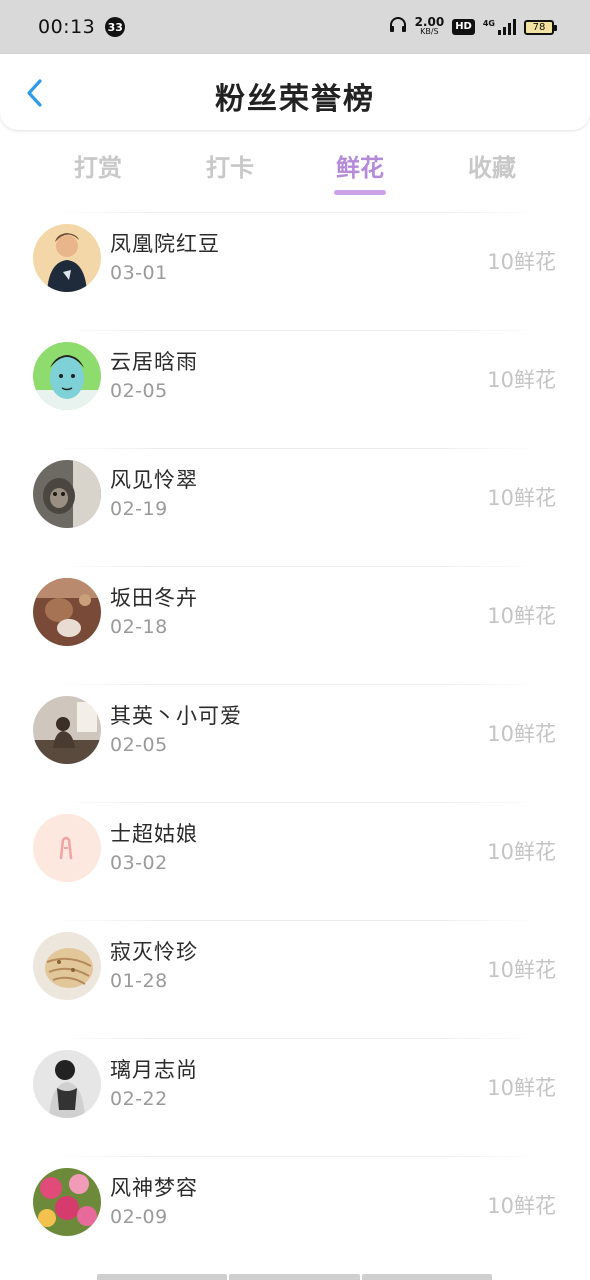 Image resolution: width=590 pixels, height=1280 pixels. What do you see at coordinates (492, 165) in the screenshot?
I see `tab-favorites: 收藏` at bounding box center [492, 165].